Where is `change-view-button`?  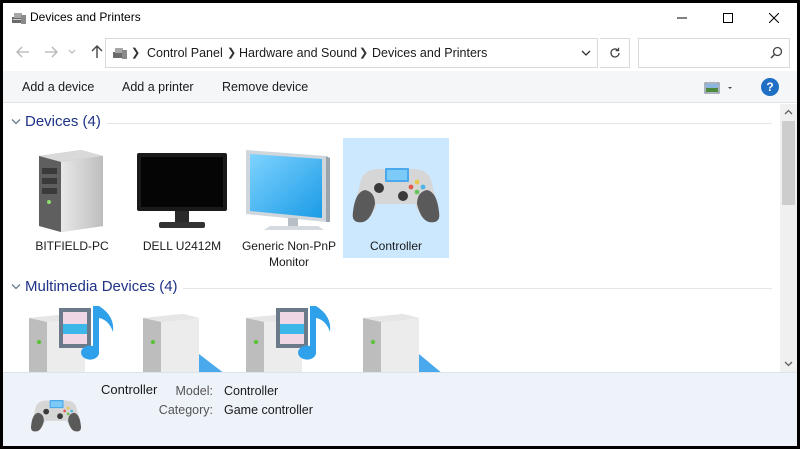
change-view-button is located at coordinates (719, 88).